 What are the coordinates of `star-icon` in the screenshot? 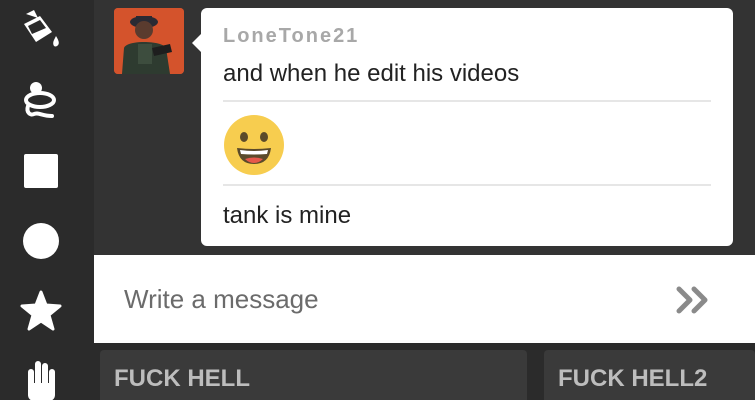 It's located at (41, 310).